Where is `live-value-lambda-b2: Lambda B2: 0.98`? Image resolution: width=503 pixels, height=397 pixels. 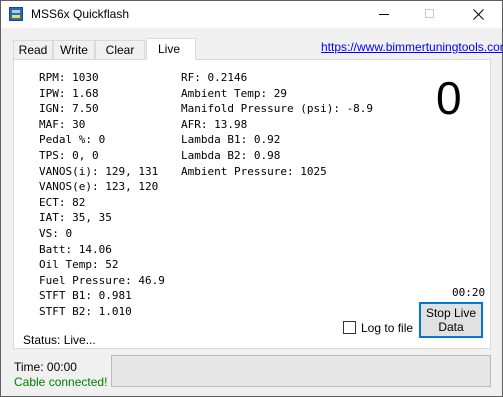 live-value-lambda-b2: Lambda B2: 0.98 is located at coordinates (231, 155).